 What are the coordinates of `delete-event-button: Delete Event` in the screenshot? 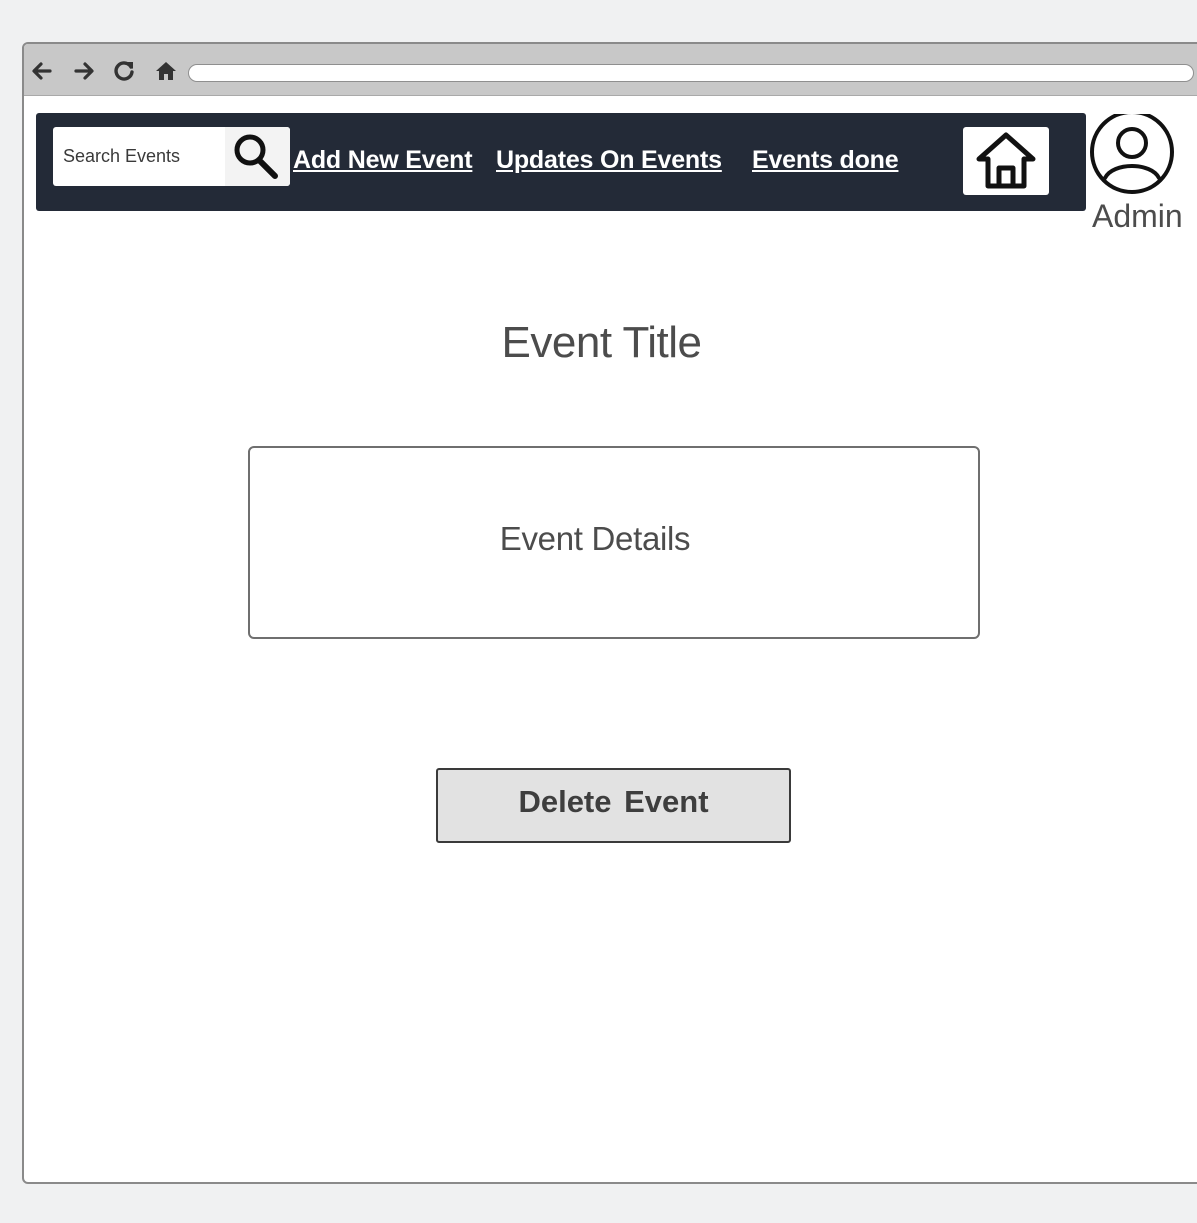 It's located at (613, 805).